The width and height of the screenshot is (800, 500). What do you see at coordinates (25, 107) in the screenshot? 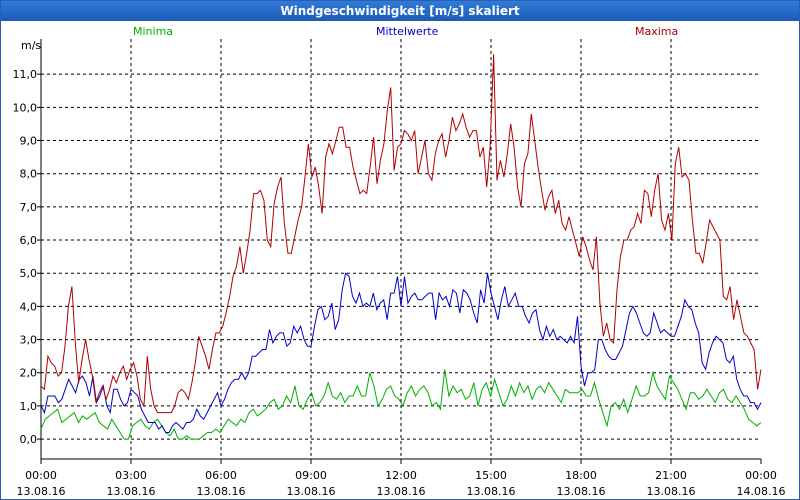
I see `y-tick-label: 10,0` at bounding box center [25, 107].